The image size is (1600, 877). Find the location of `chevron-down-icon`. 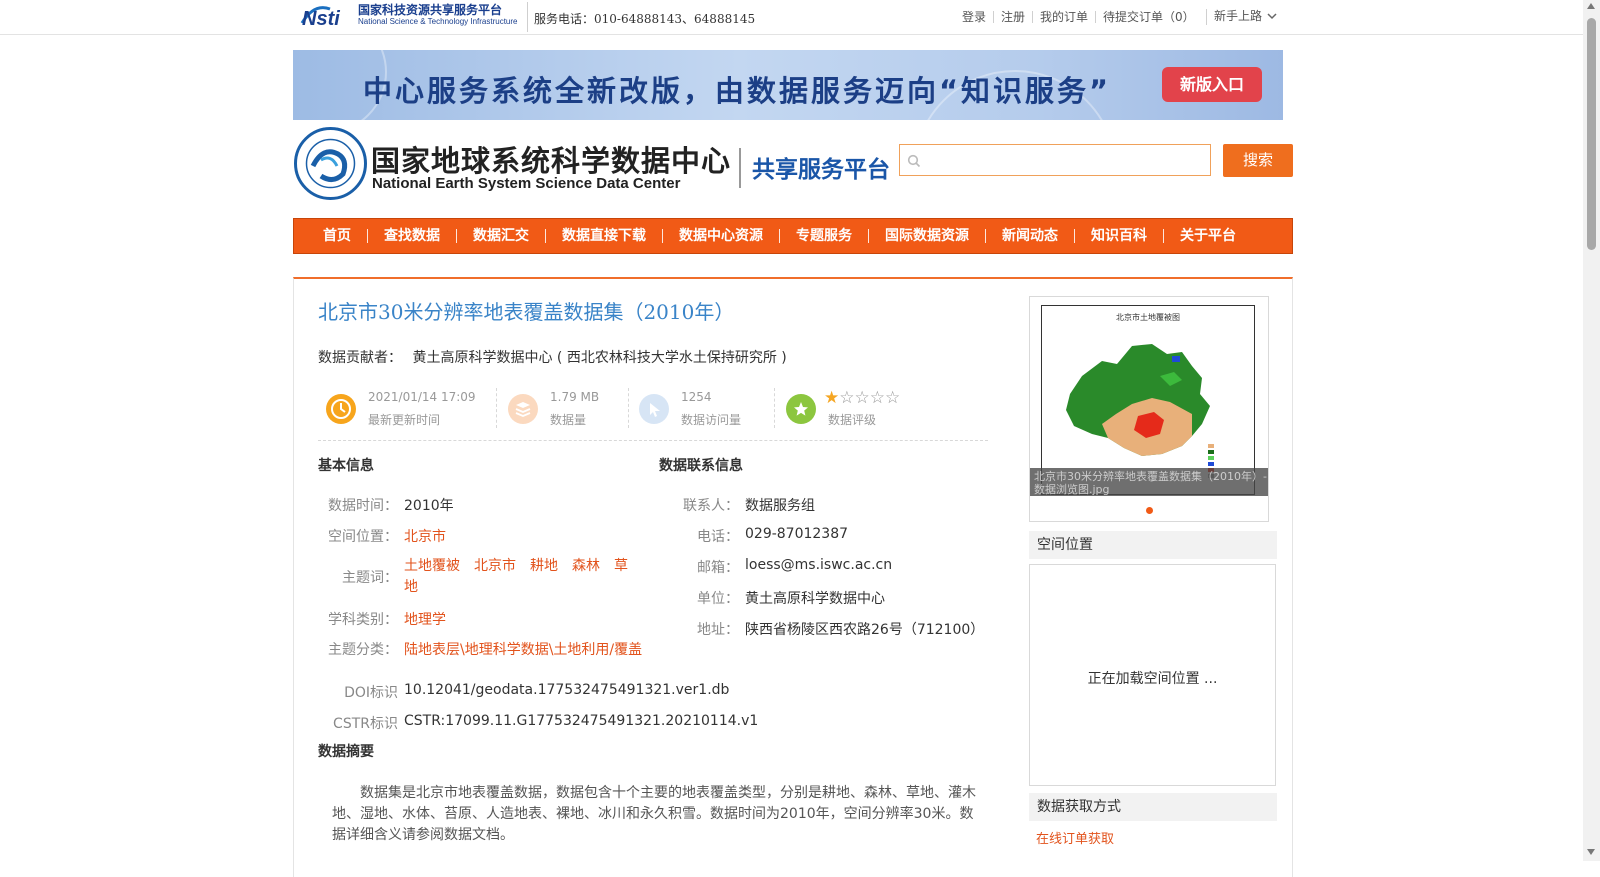

chevron-down-icon is located at coordinates (1272, 16).